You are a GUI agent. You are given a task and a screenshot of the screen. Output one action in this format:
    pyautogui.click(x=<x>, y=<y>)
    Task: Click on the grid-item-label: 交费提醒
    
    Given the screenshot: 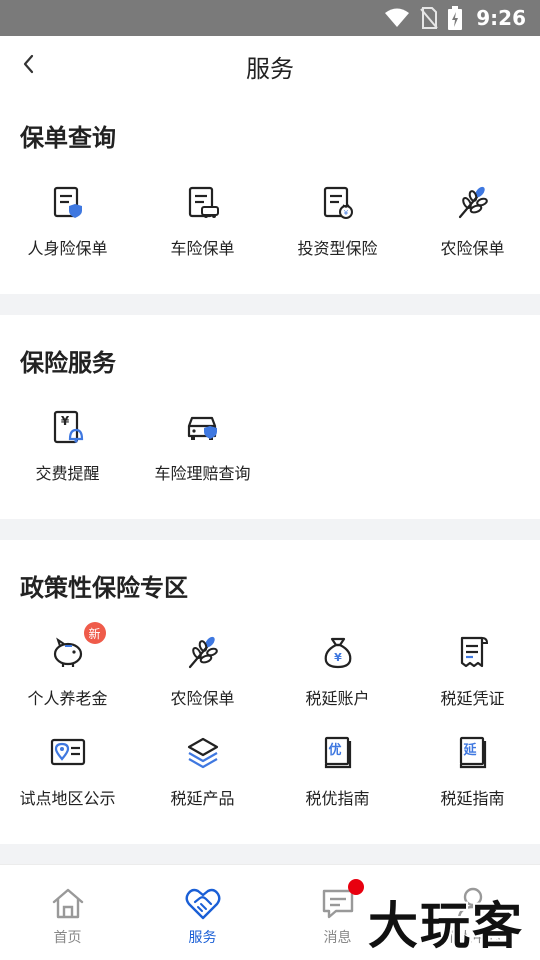 What is the action you would take?
    pyautogui.click(x=67, y=473)
    